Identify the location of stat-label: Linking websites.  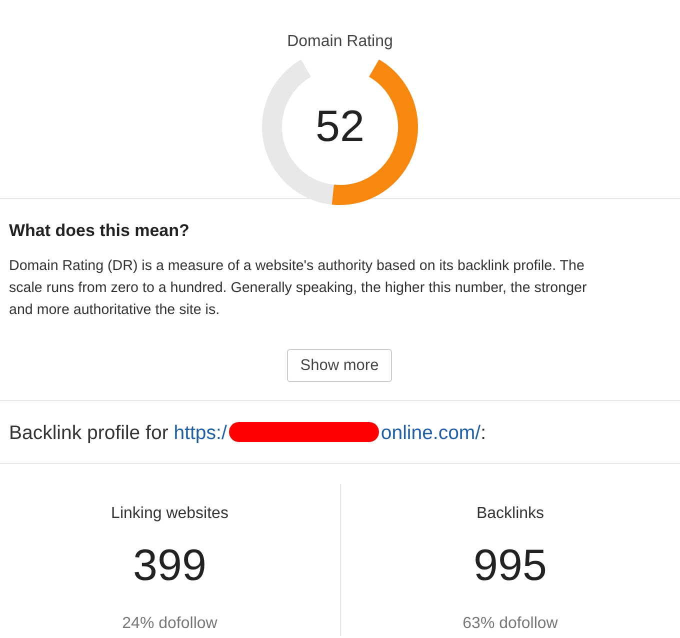
(170, 514).